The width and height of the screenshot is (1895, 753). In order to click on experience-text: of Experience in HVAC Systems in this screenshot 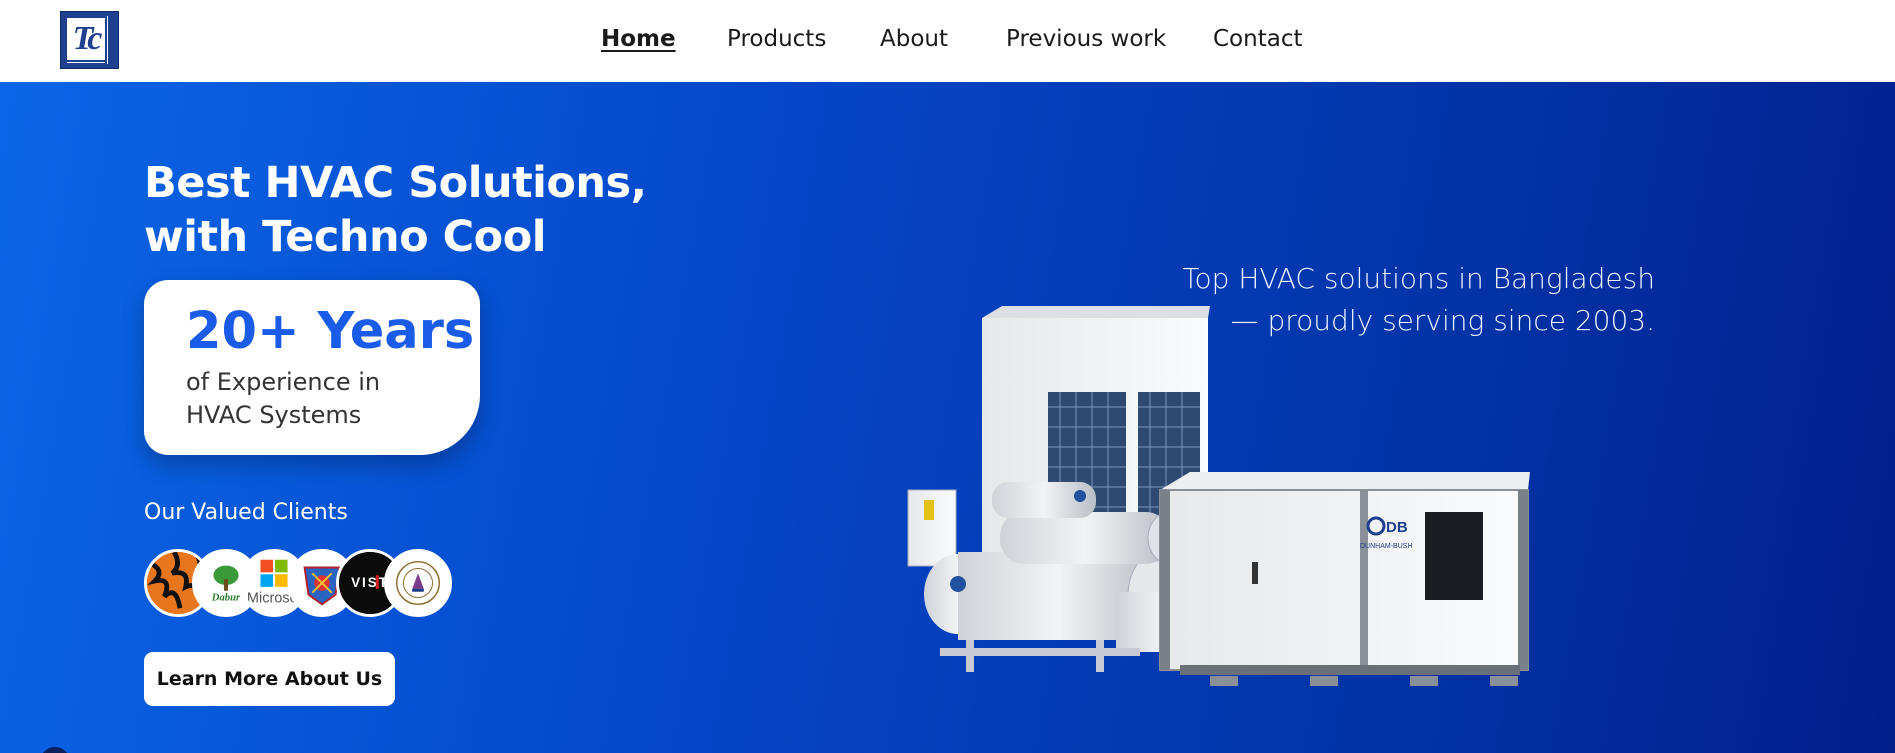, I will do `click(311, 399)`.